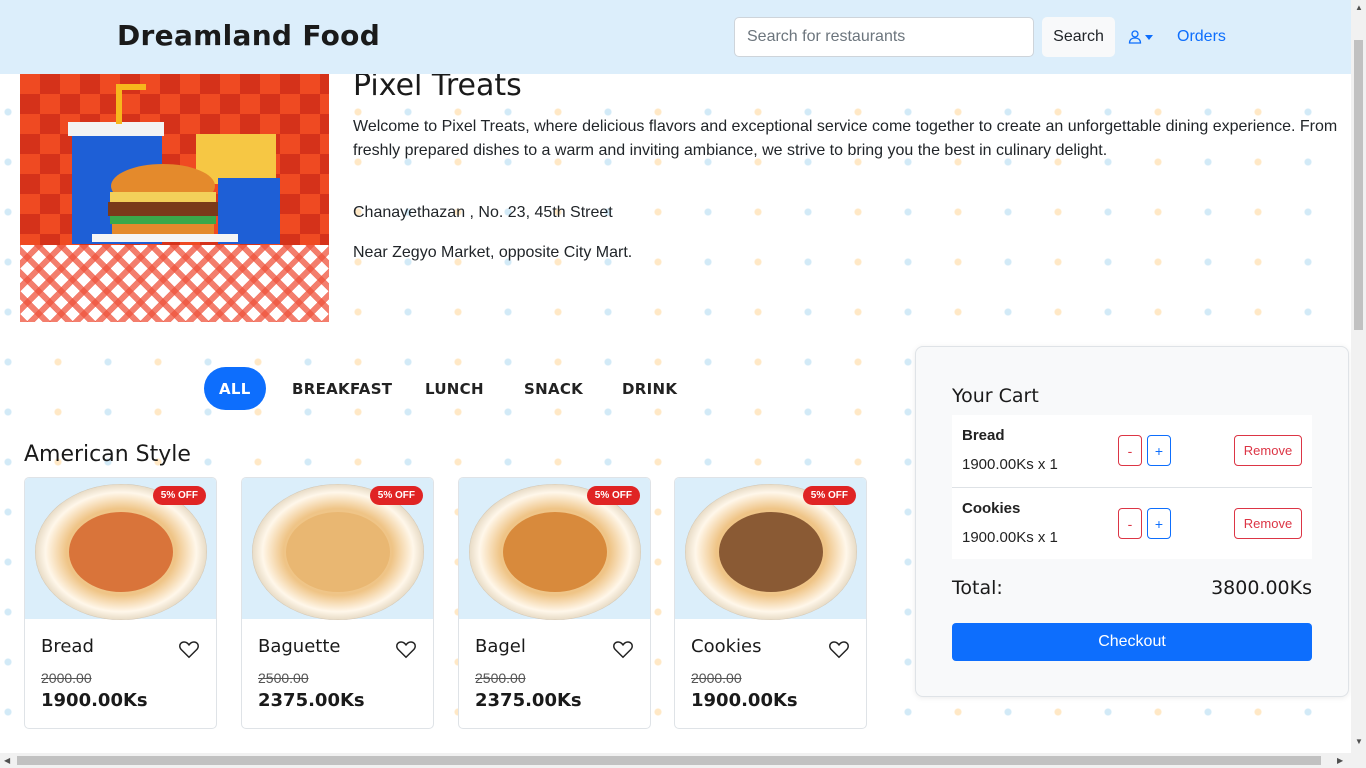 The width and height of the screenshot is (1366, 768). I want to click on product-name: Cookies, so click(726, 646).